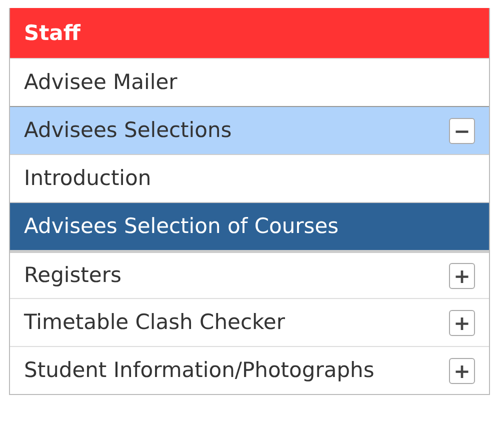  Describe the element at coordinates (249, 33) in the screenshot. I see `panel-header: Staff` at that location.